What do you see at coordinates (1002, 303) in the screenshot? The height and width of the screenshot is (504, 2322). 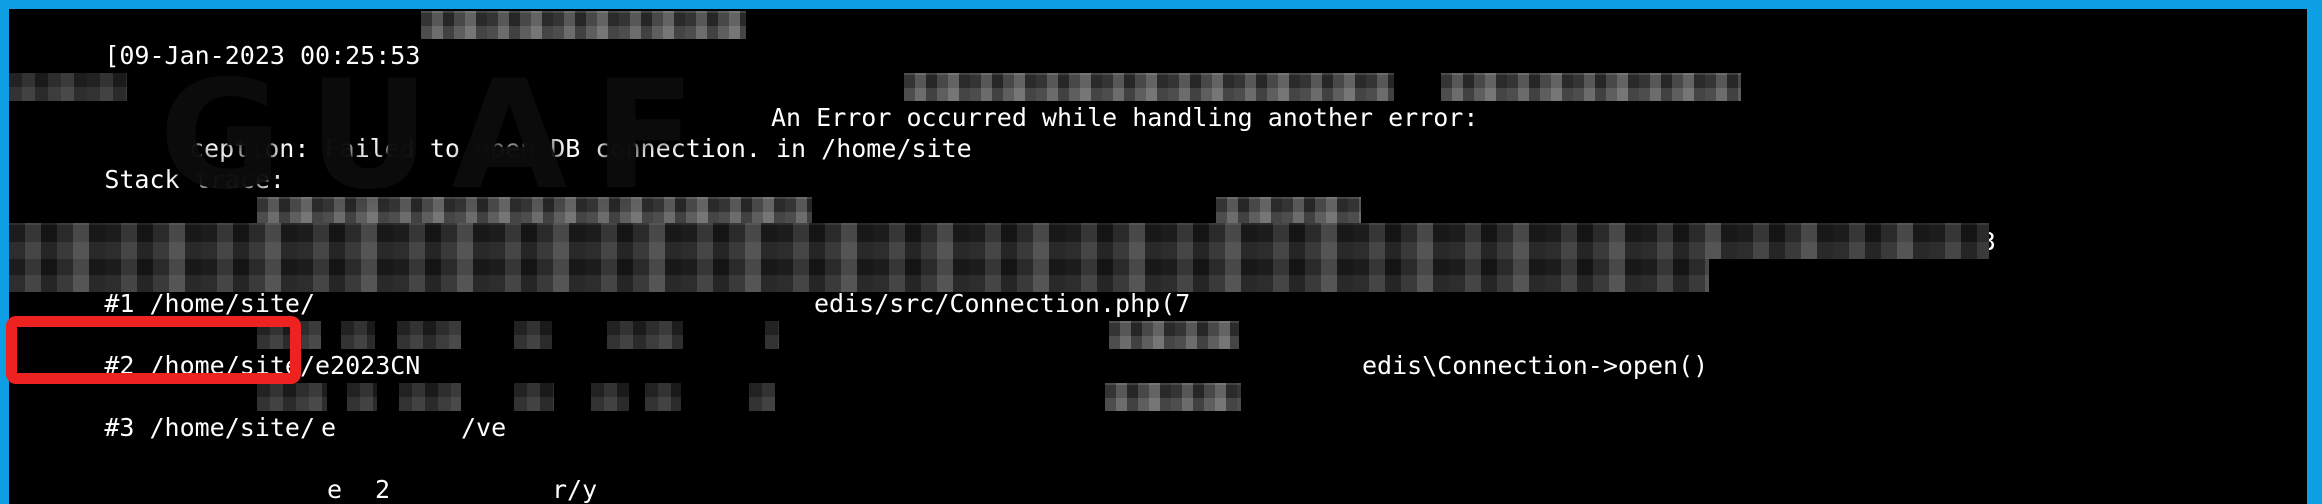 I see `log-line-frame-0-mid: edis/src/Connection.php(7` at bounding box center [1002, 303].